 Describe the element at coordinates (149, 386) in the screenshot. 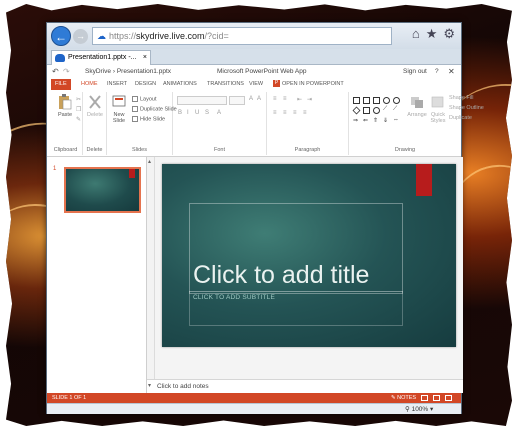

I see `notes-collapse-icon: ▾` at that location.